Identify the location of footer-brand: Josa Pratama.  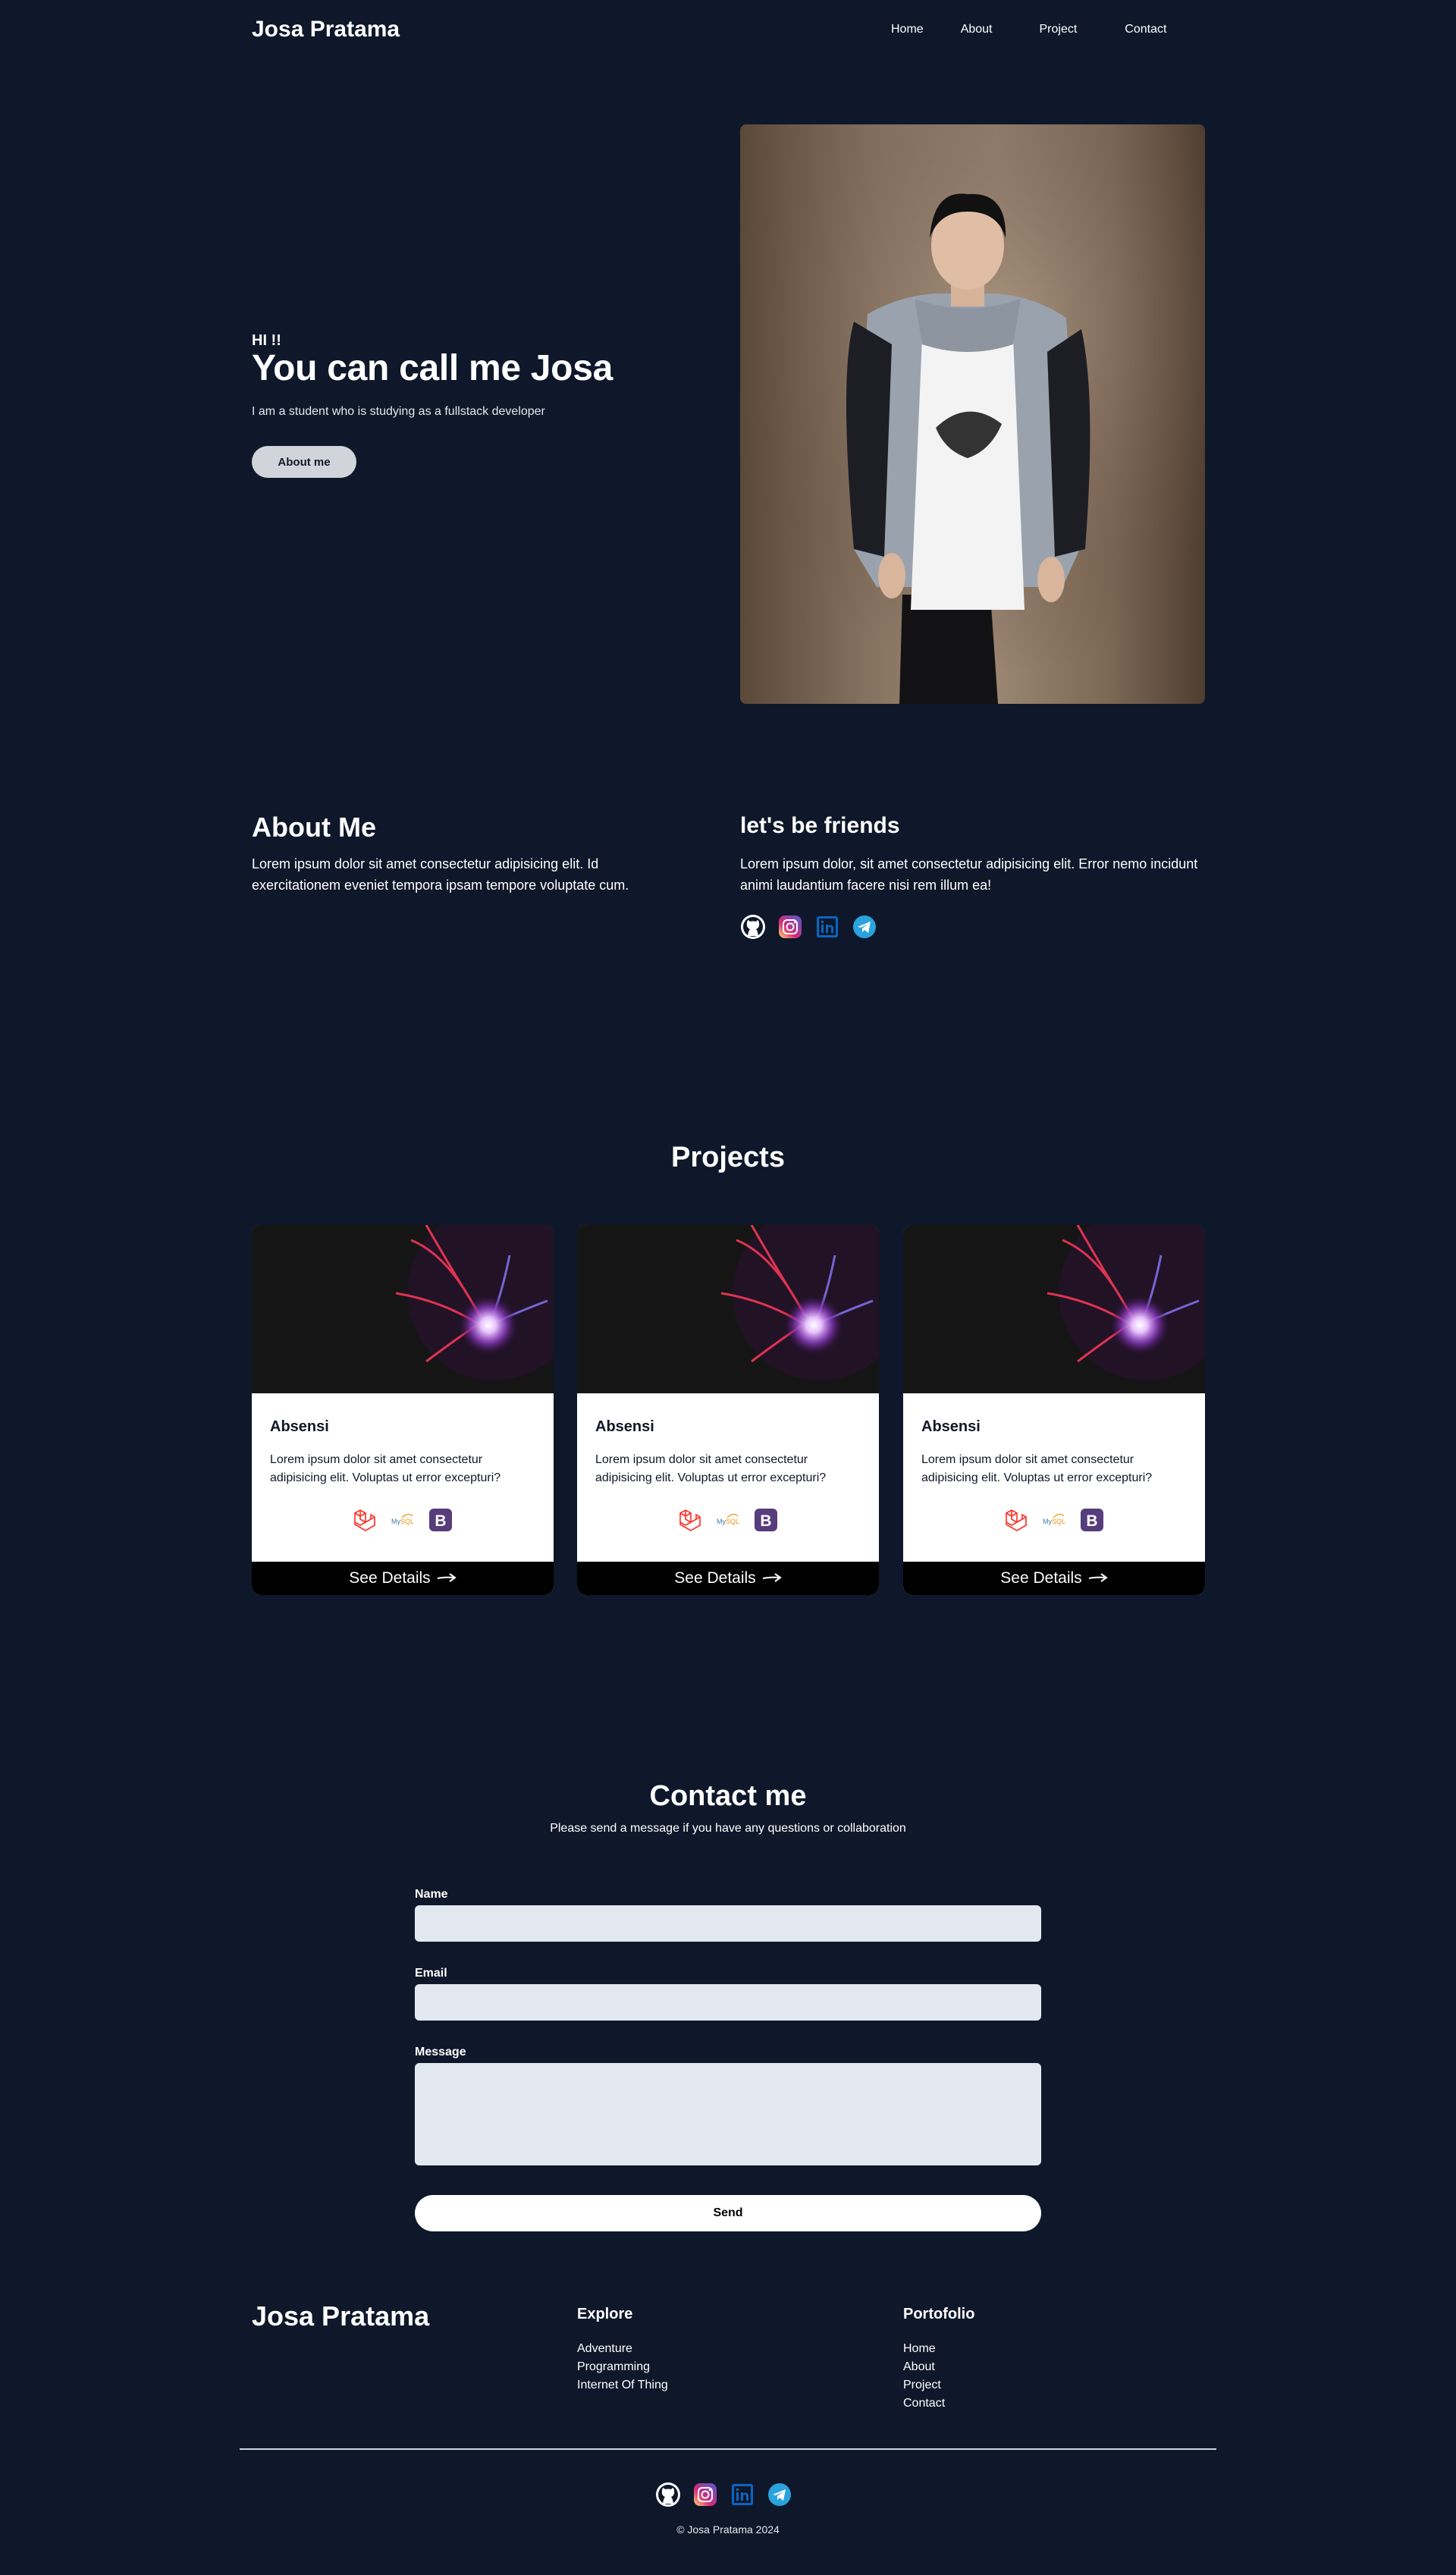
(341, 2316).